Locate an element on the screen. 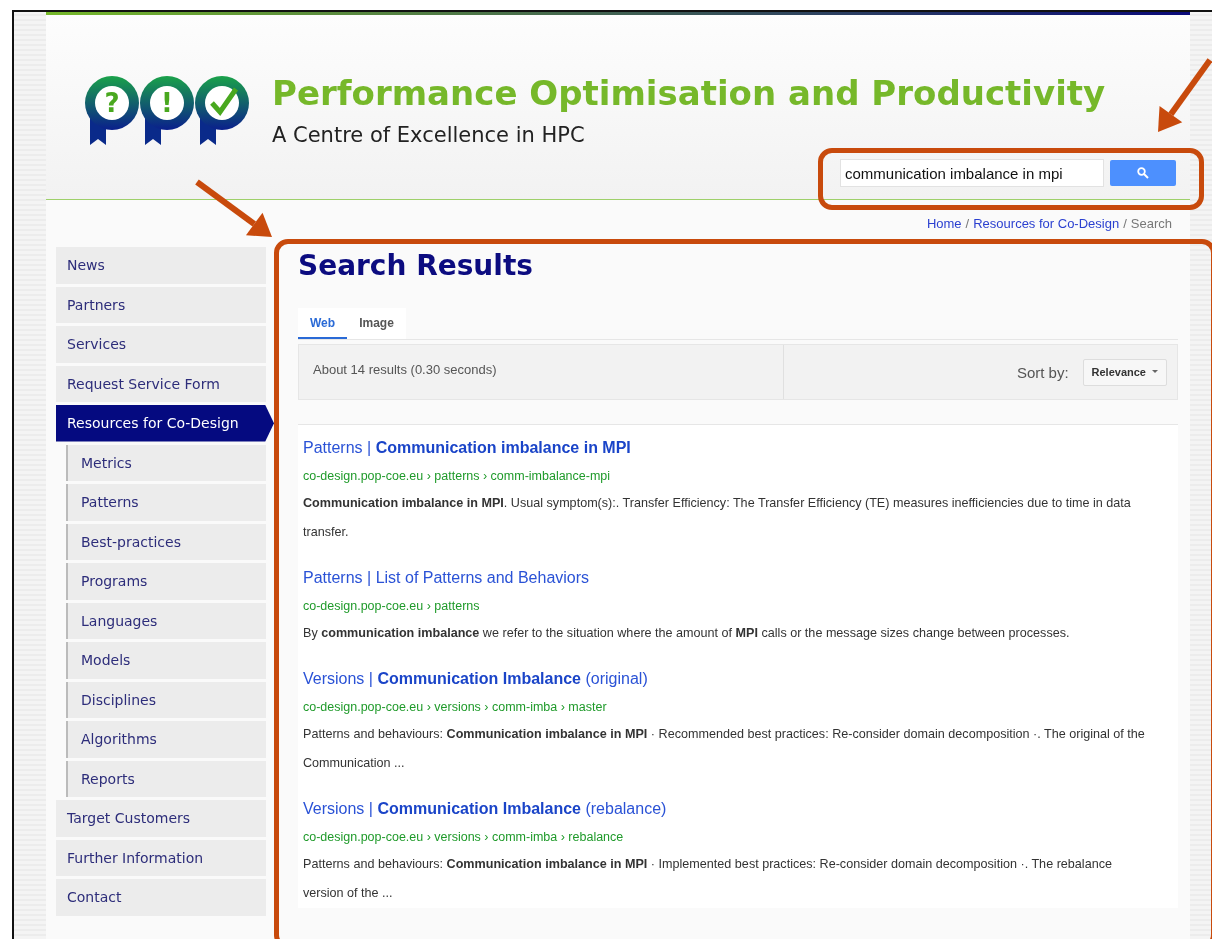  sidebar-item: Languages is located at coordinates (166, 620).